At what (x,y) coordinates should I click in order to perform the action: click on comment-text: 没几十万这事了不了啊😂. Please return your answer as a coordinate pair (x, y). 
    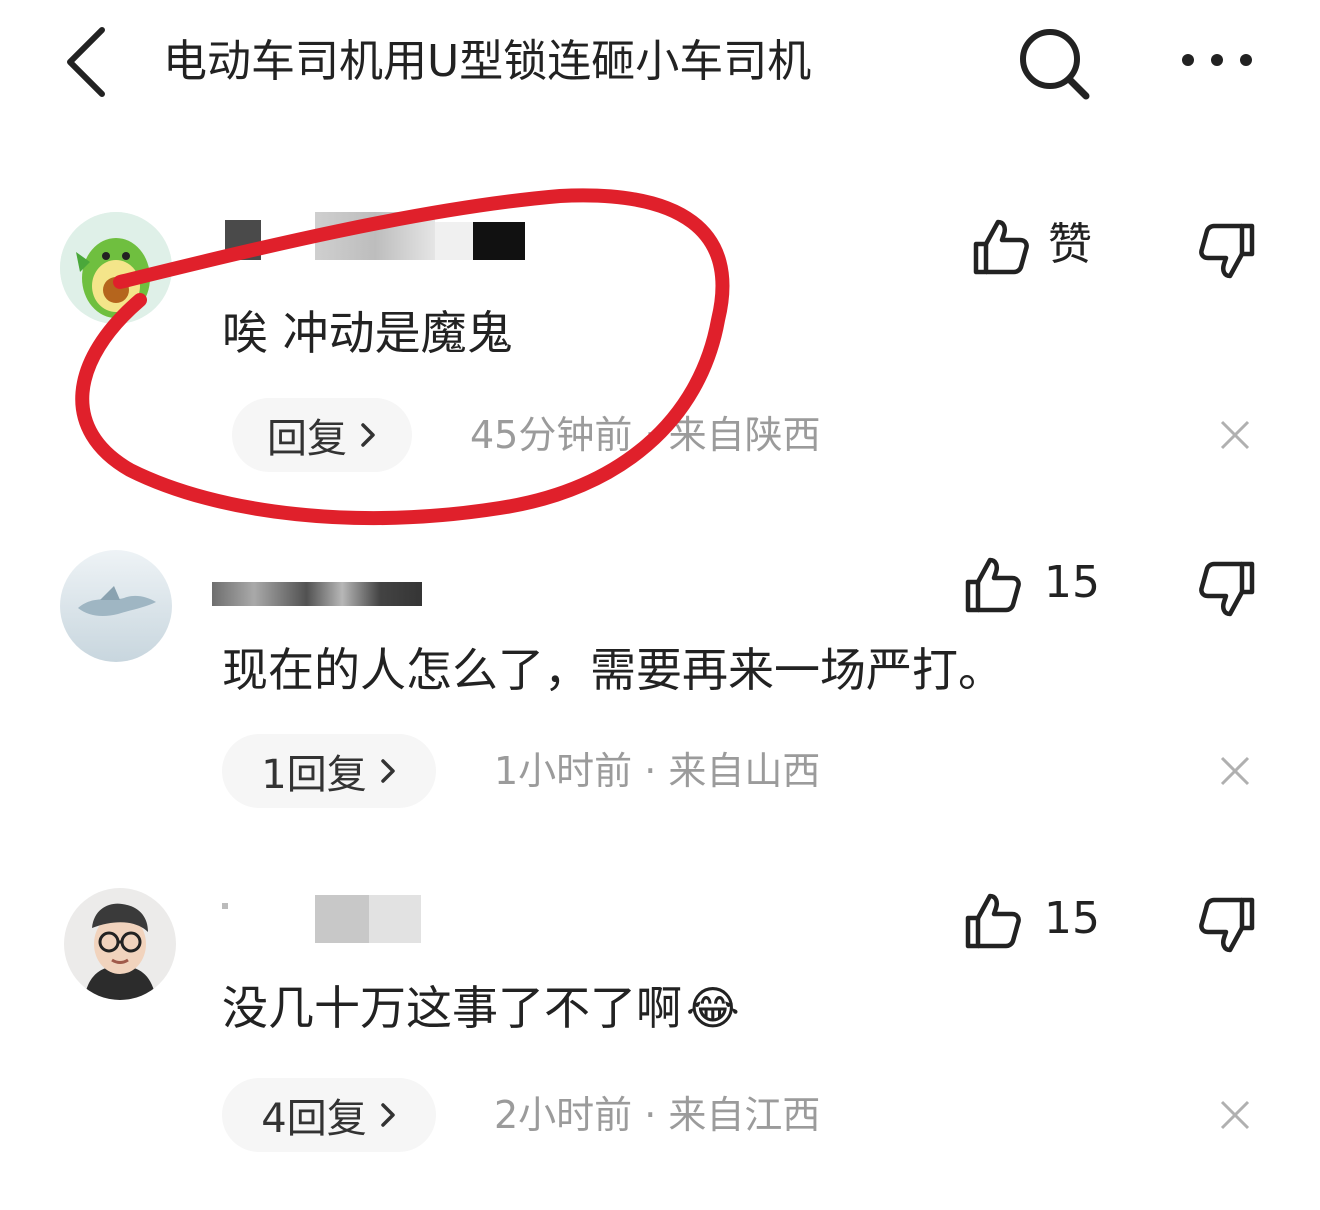
    Looking at the image, I should click on (481, 1008).